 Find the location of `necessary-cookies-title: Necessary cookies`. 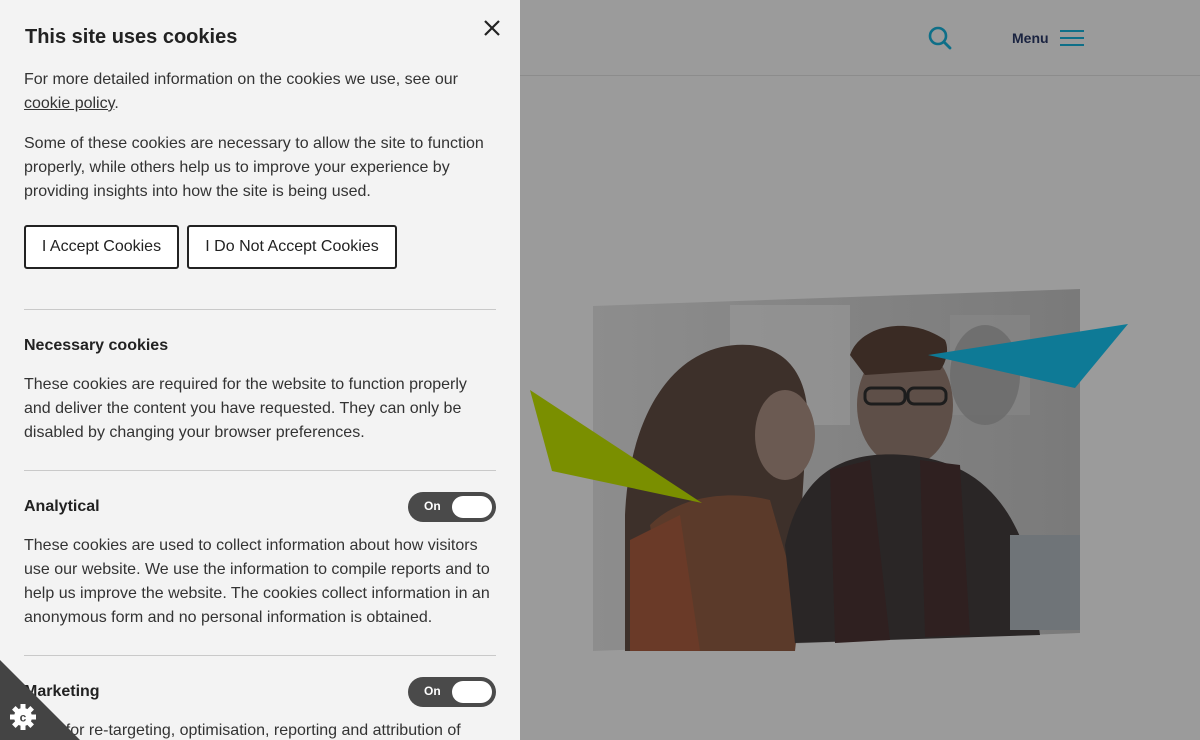

necessary-cookies-title: Necessary cookies is located at coordinates (96, 345).